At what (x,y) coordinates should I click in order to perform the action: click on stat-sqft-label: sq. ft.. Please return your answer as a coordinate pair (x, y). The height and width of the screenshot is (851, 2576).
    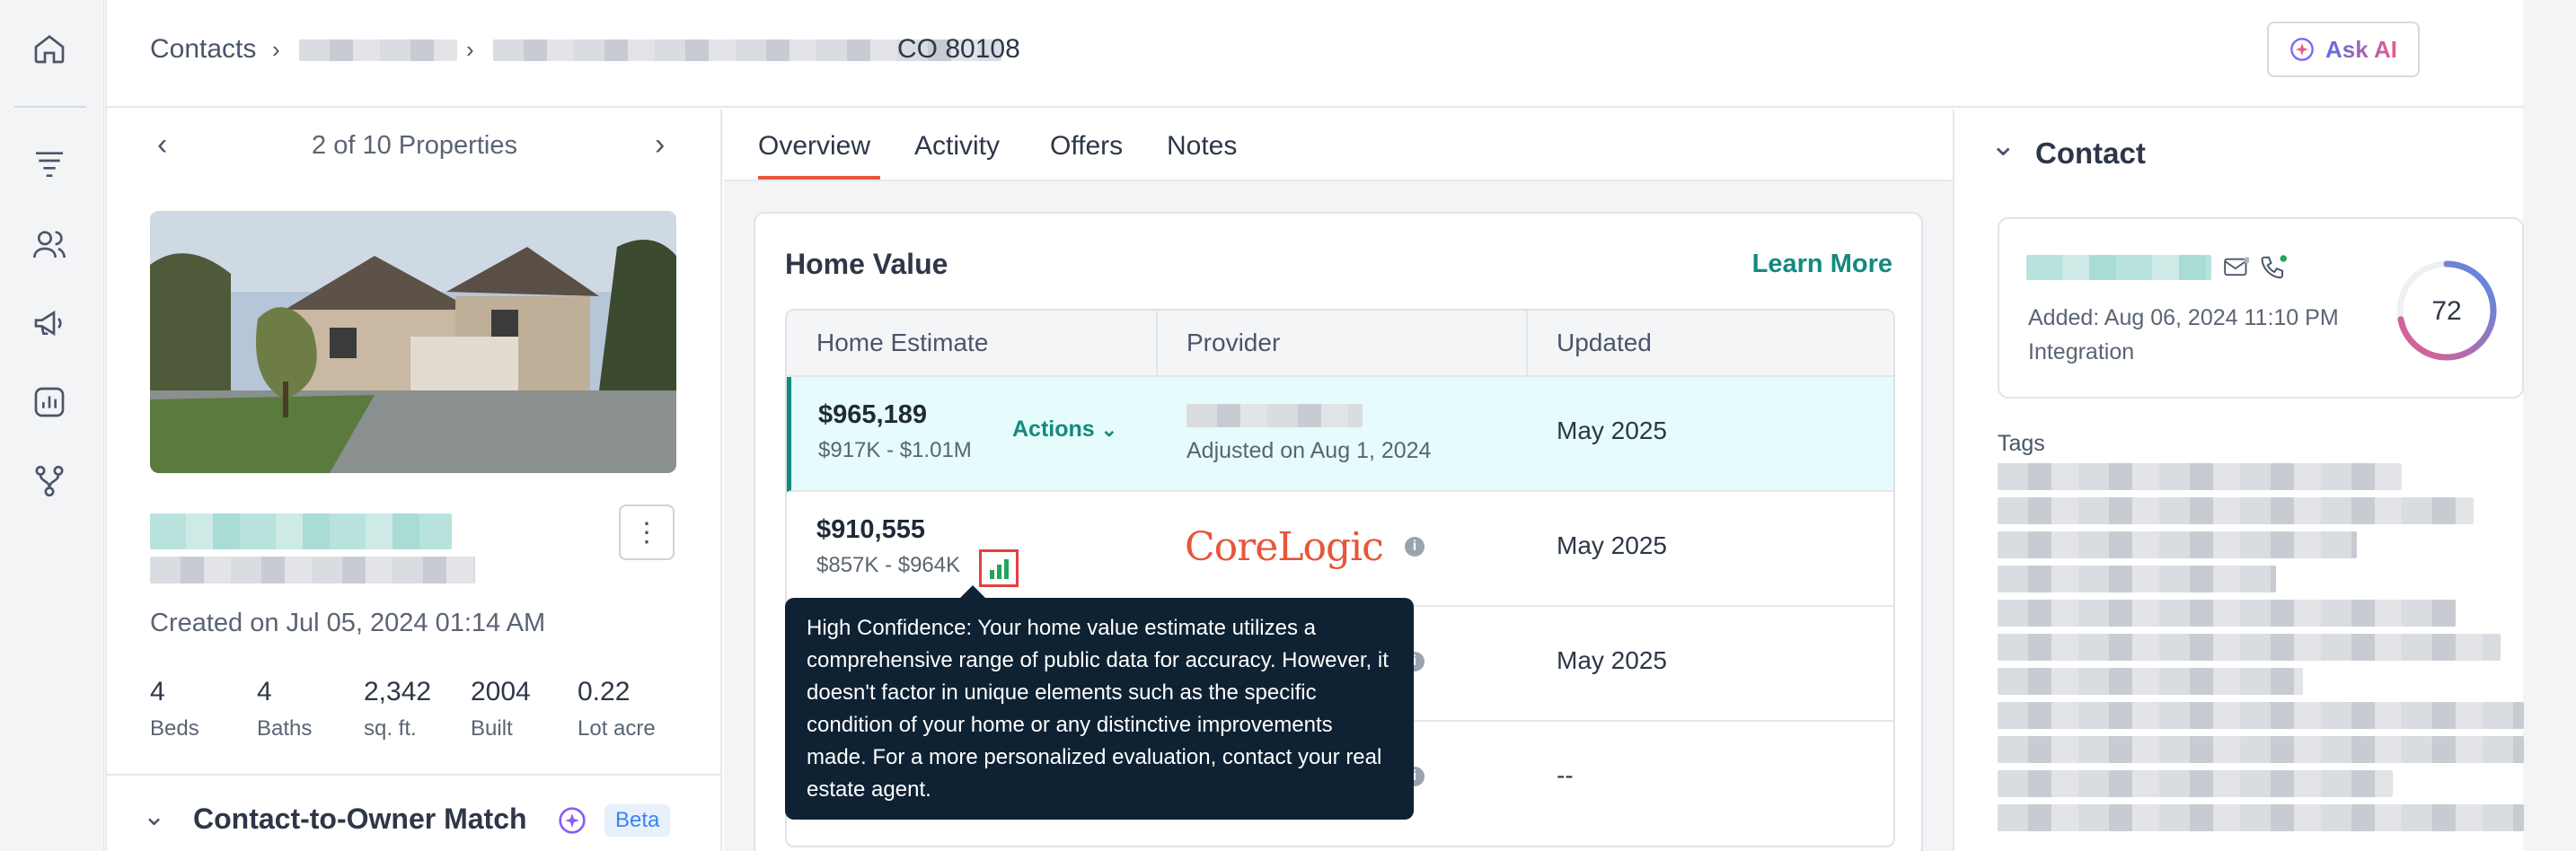
    Looking at the image, I should click on (390, 728).